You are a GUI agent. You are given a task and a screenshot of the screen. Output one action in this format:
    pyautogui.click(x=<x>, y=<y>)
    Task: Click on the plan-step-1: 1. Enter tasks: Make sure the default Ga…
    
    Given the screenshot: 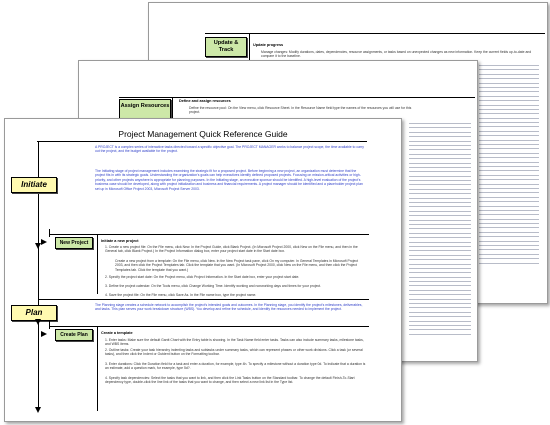 What is the action you would take?
    pyautogui.click(x=234, y=342)
    